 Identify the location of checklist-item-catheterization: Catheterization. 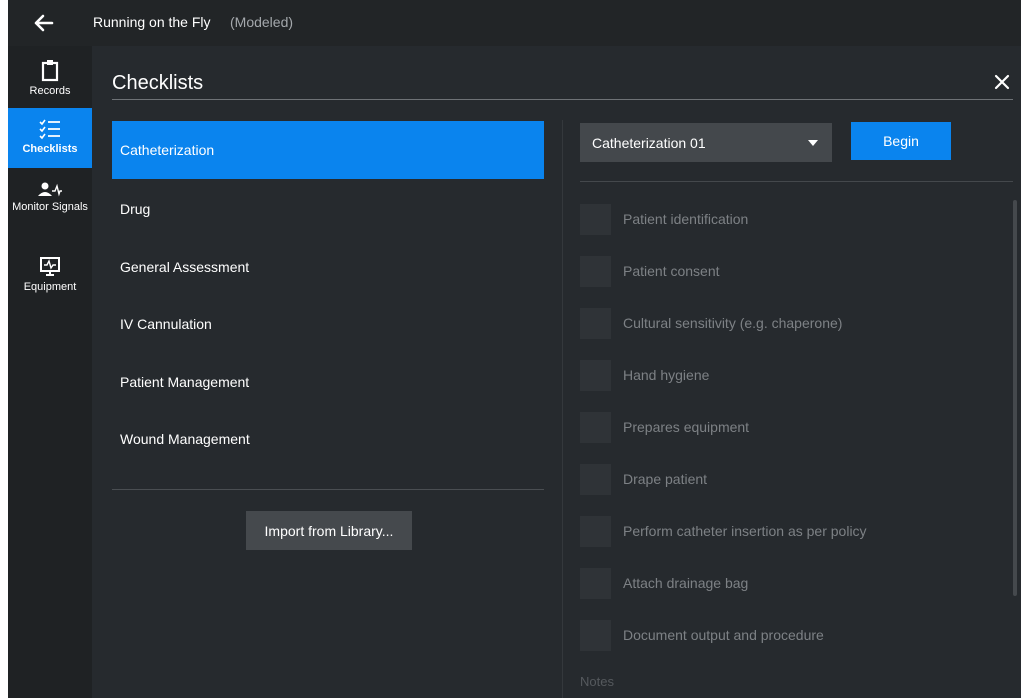
(328, 150).